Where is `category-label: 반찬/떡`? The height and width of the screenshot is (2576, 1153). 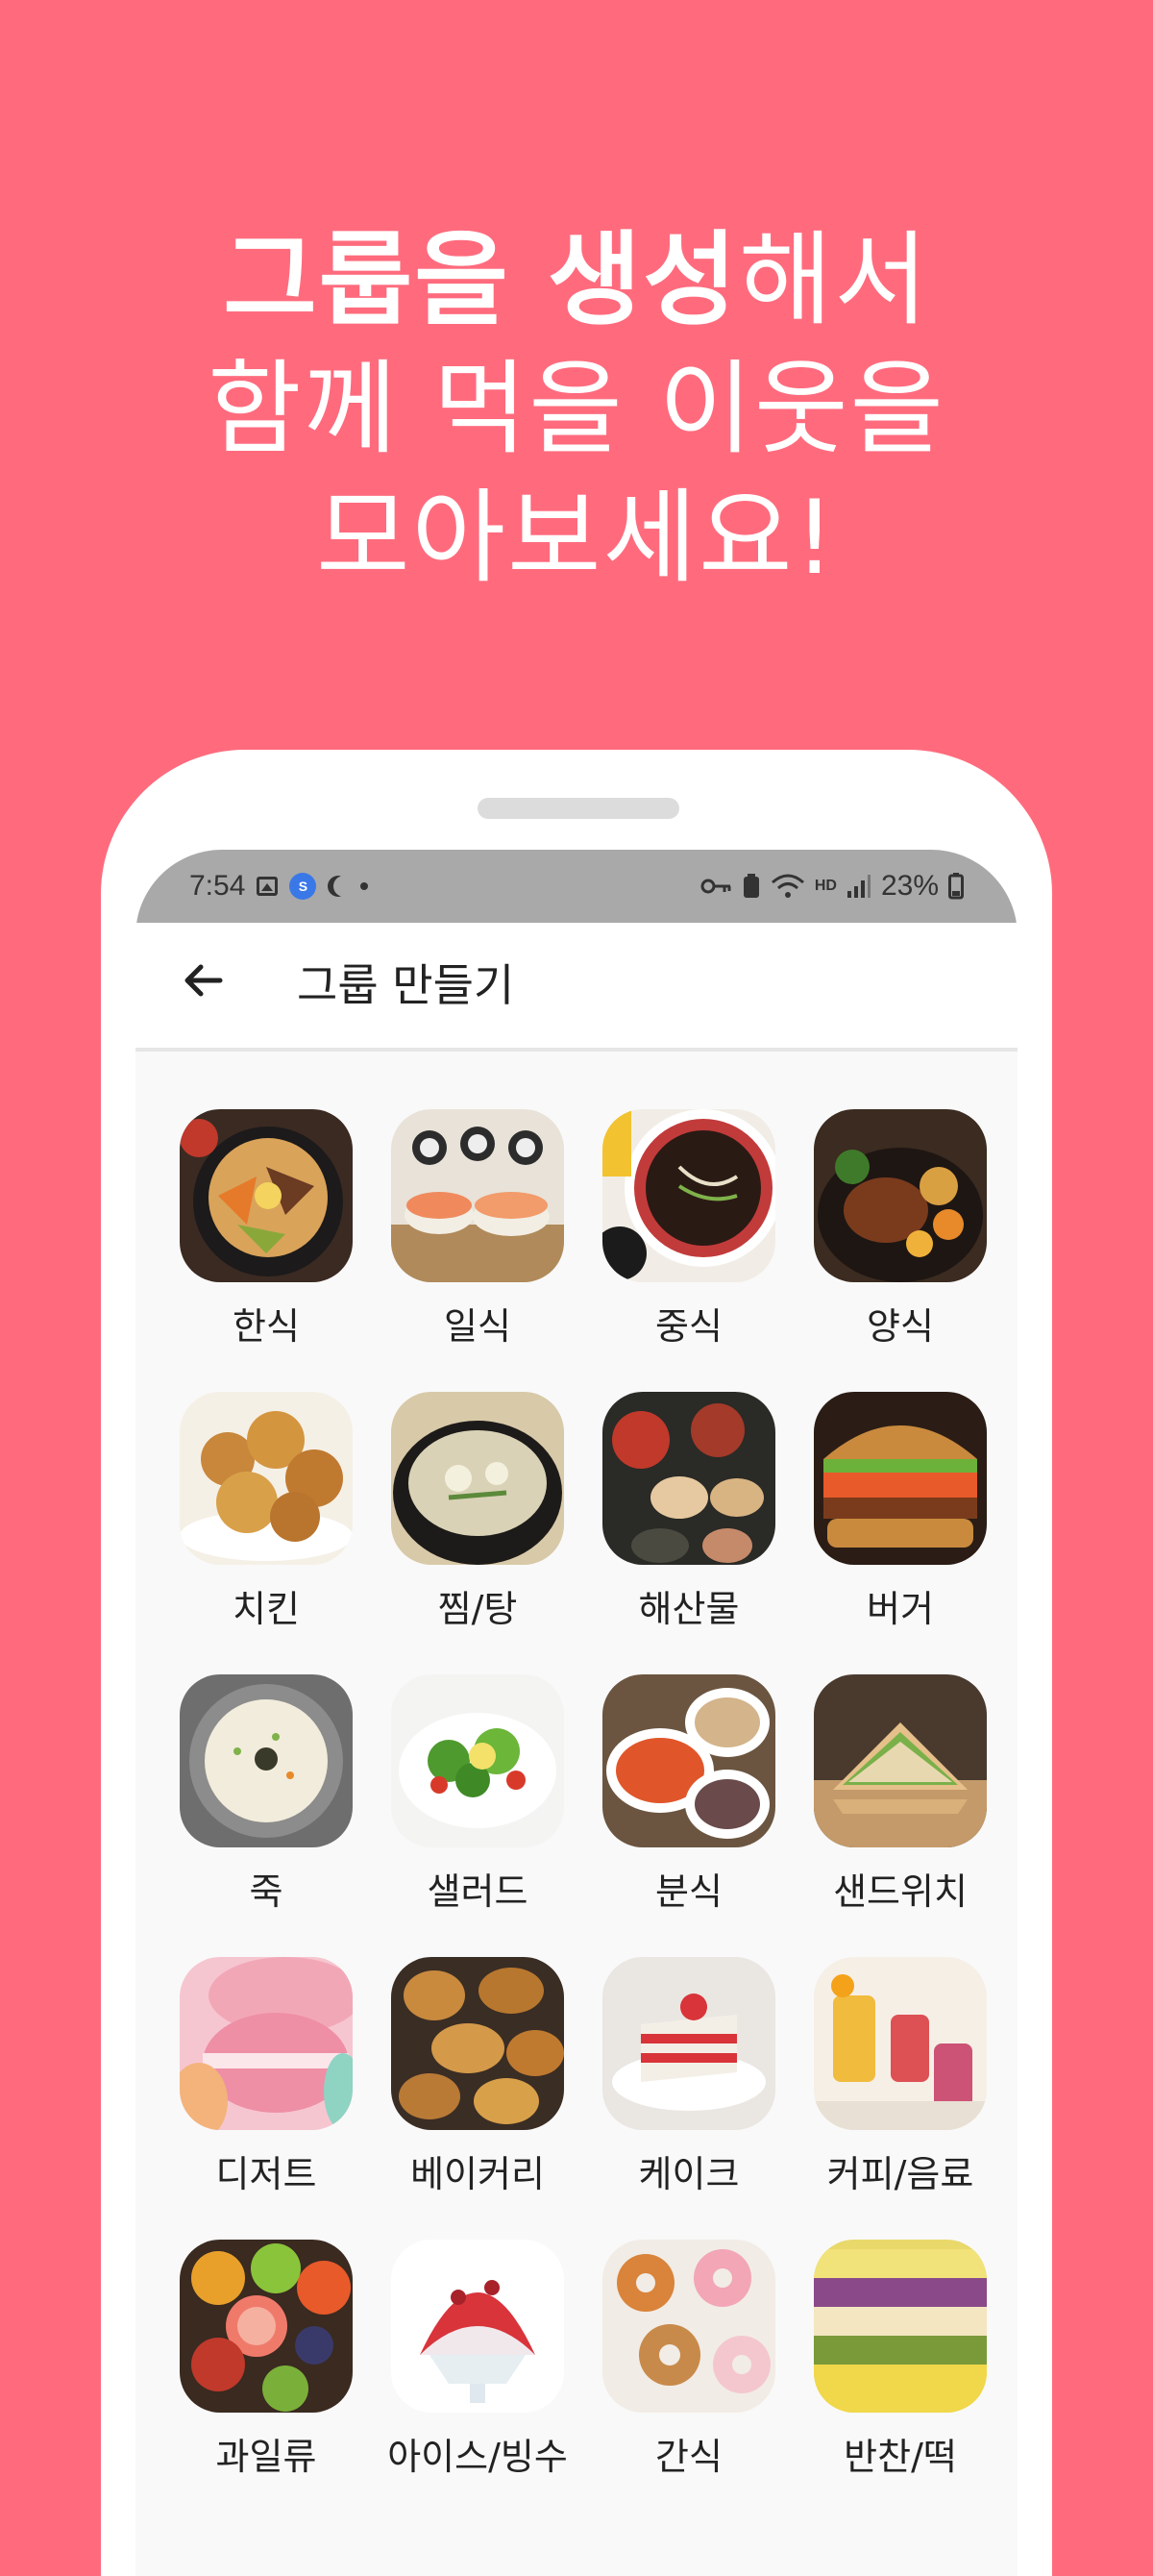
category-label: 반찬/떡 is located at coordinates (901, 2457).